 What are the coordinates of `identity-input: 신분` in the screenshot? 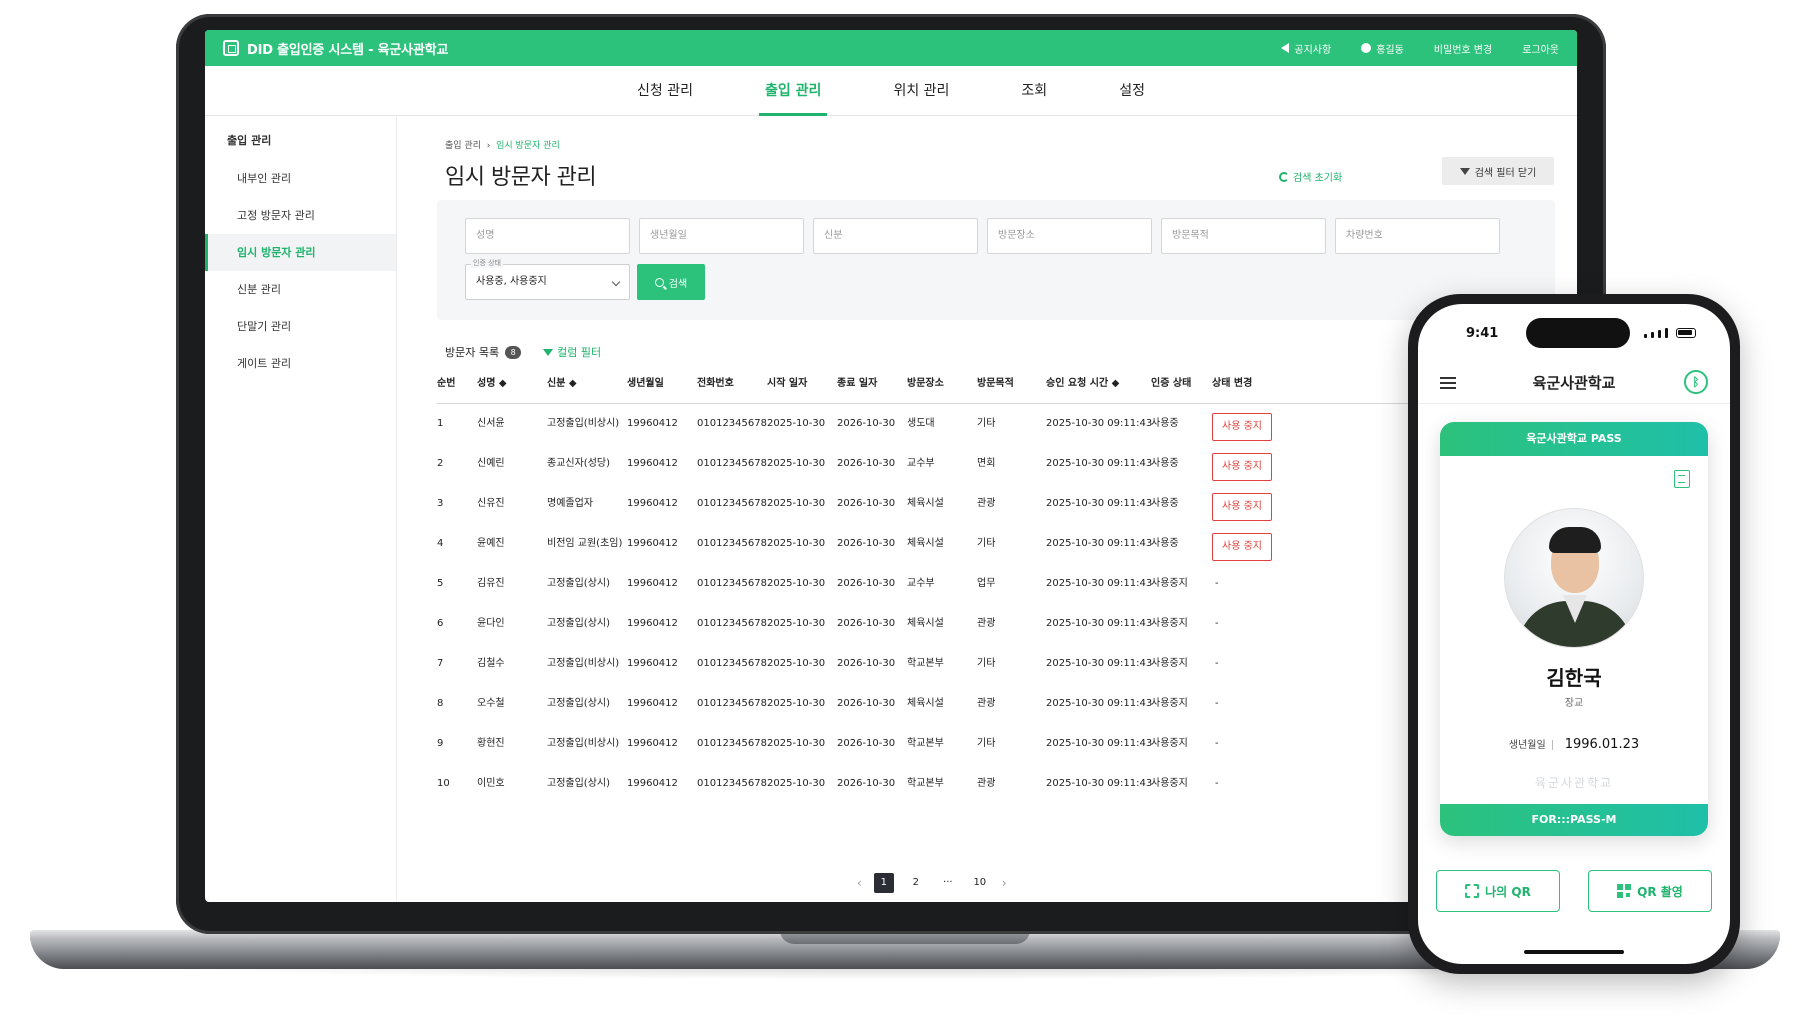 It's located at (895, 236).